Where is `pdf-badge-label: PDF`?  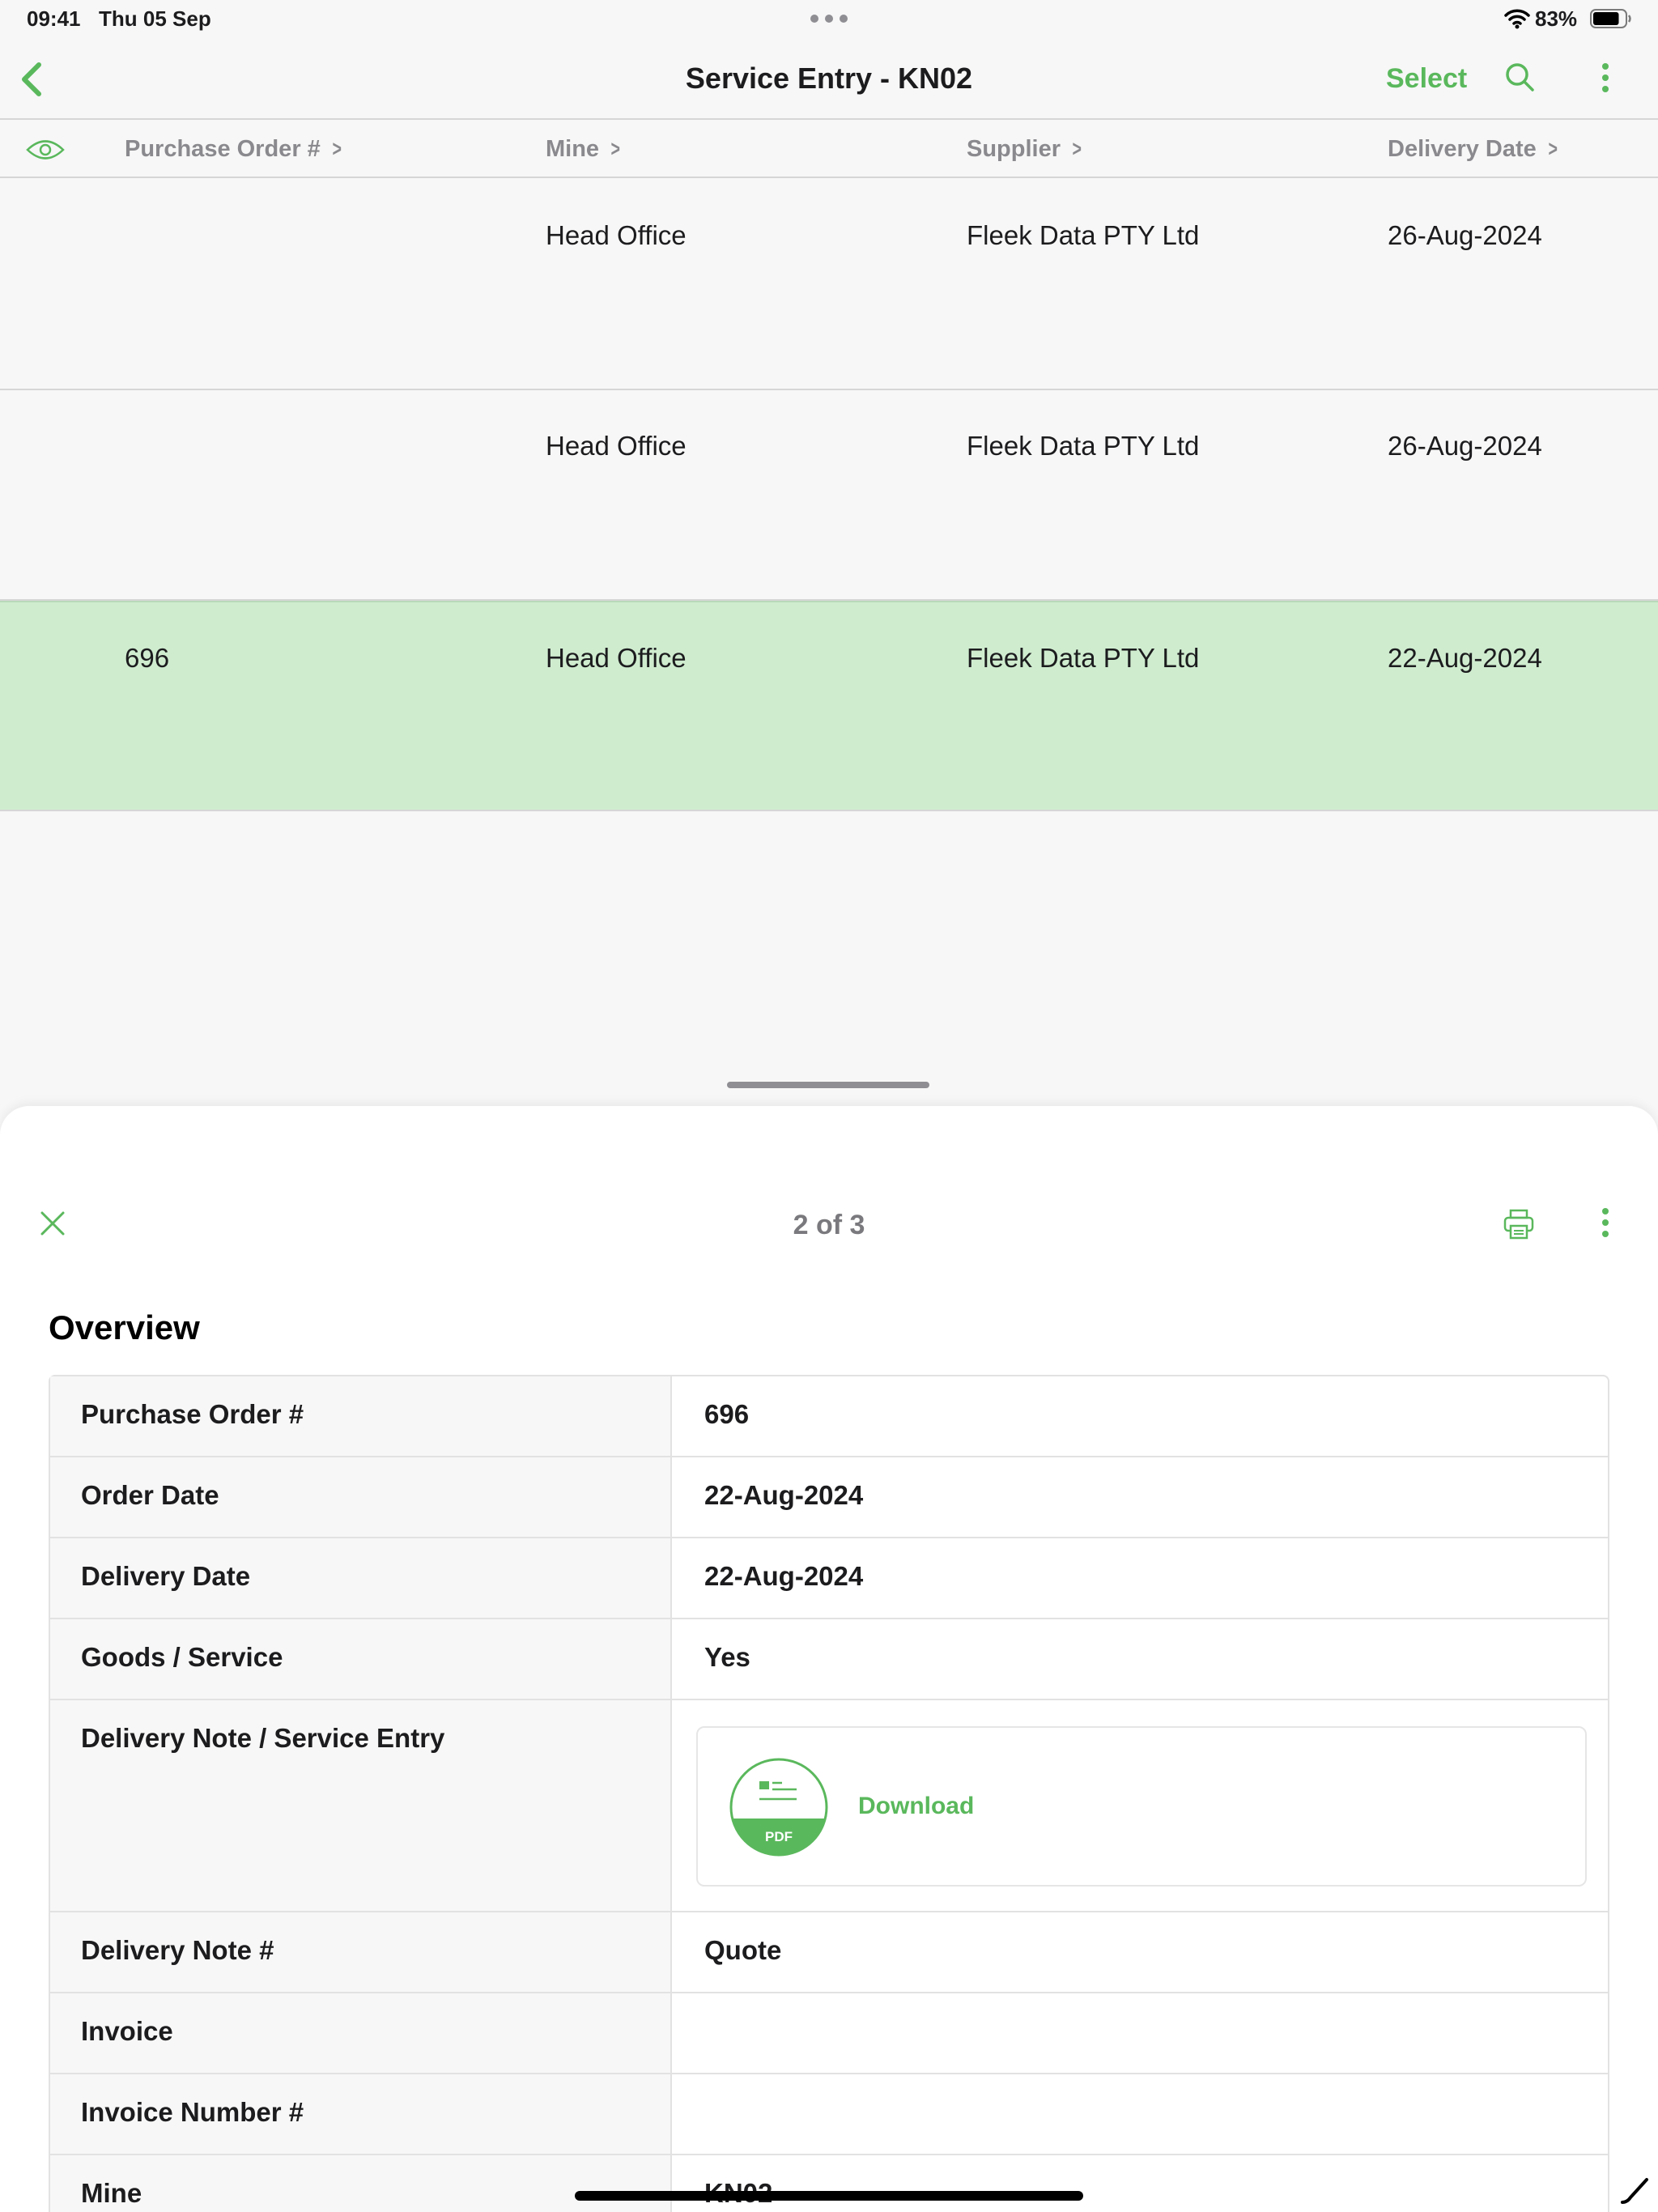 pdf-badge-label: PDF is located at coordinates (779, 1837).